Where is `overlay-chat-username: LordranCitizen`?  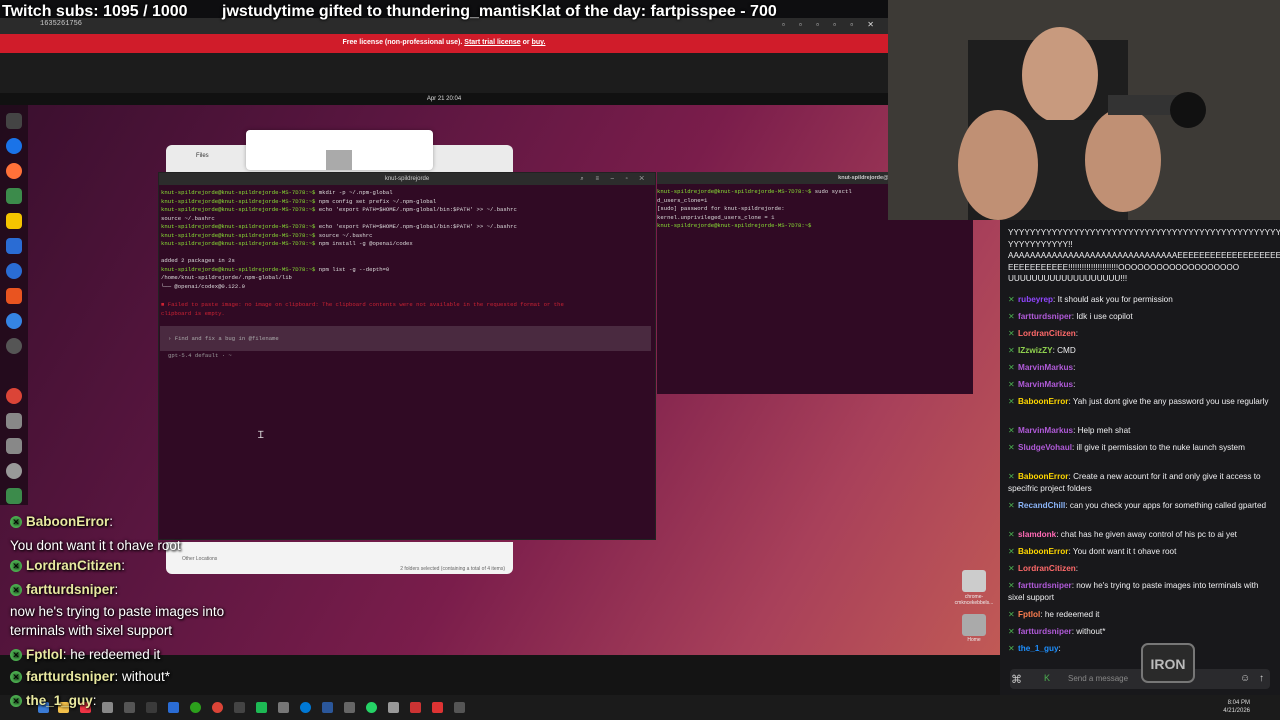 overlay-chat-username: LordranCitizen is located at coordinates (74, 565).